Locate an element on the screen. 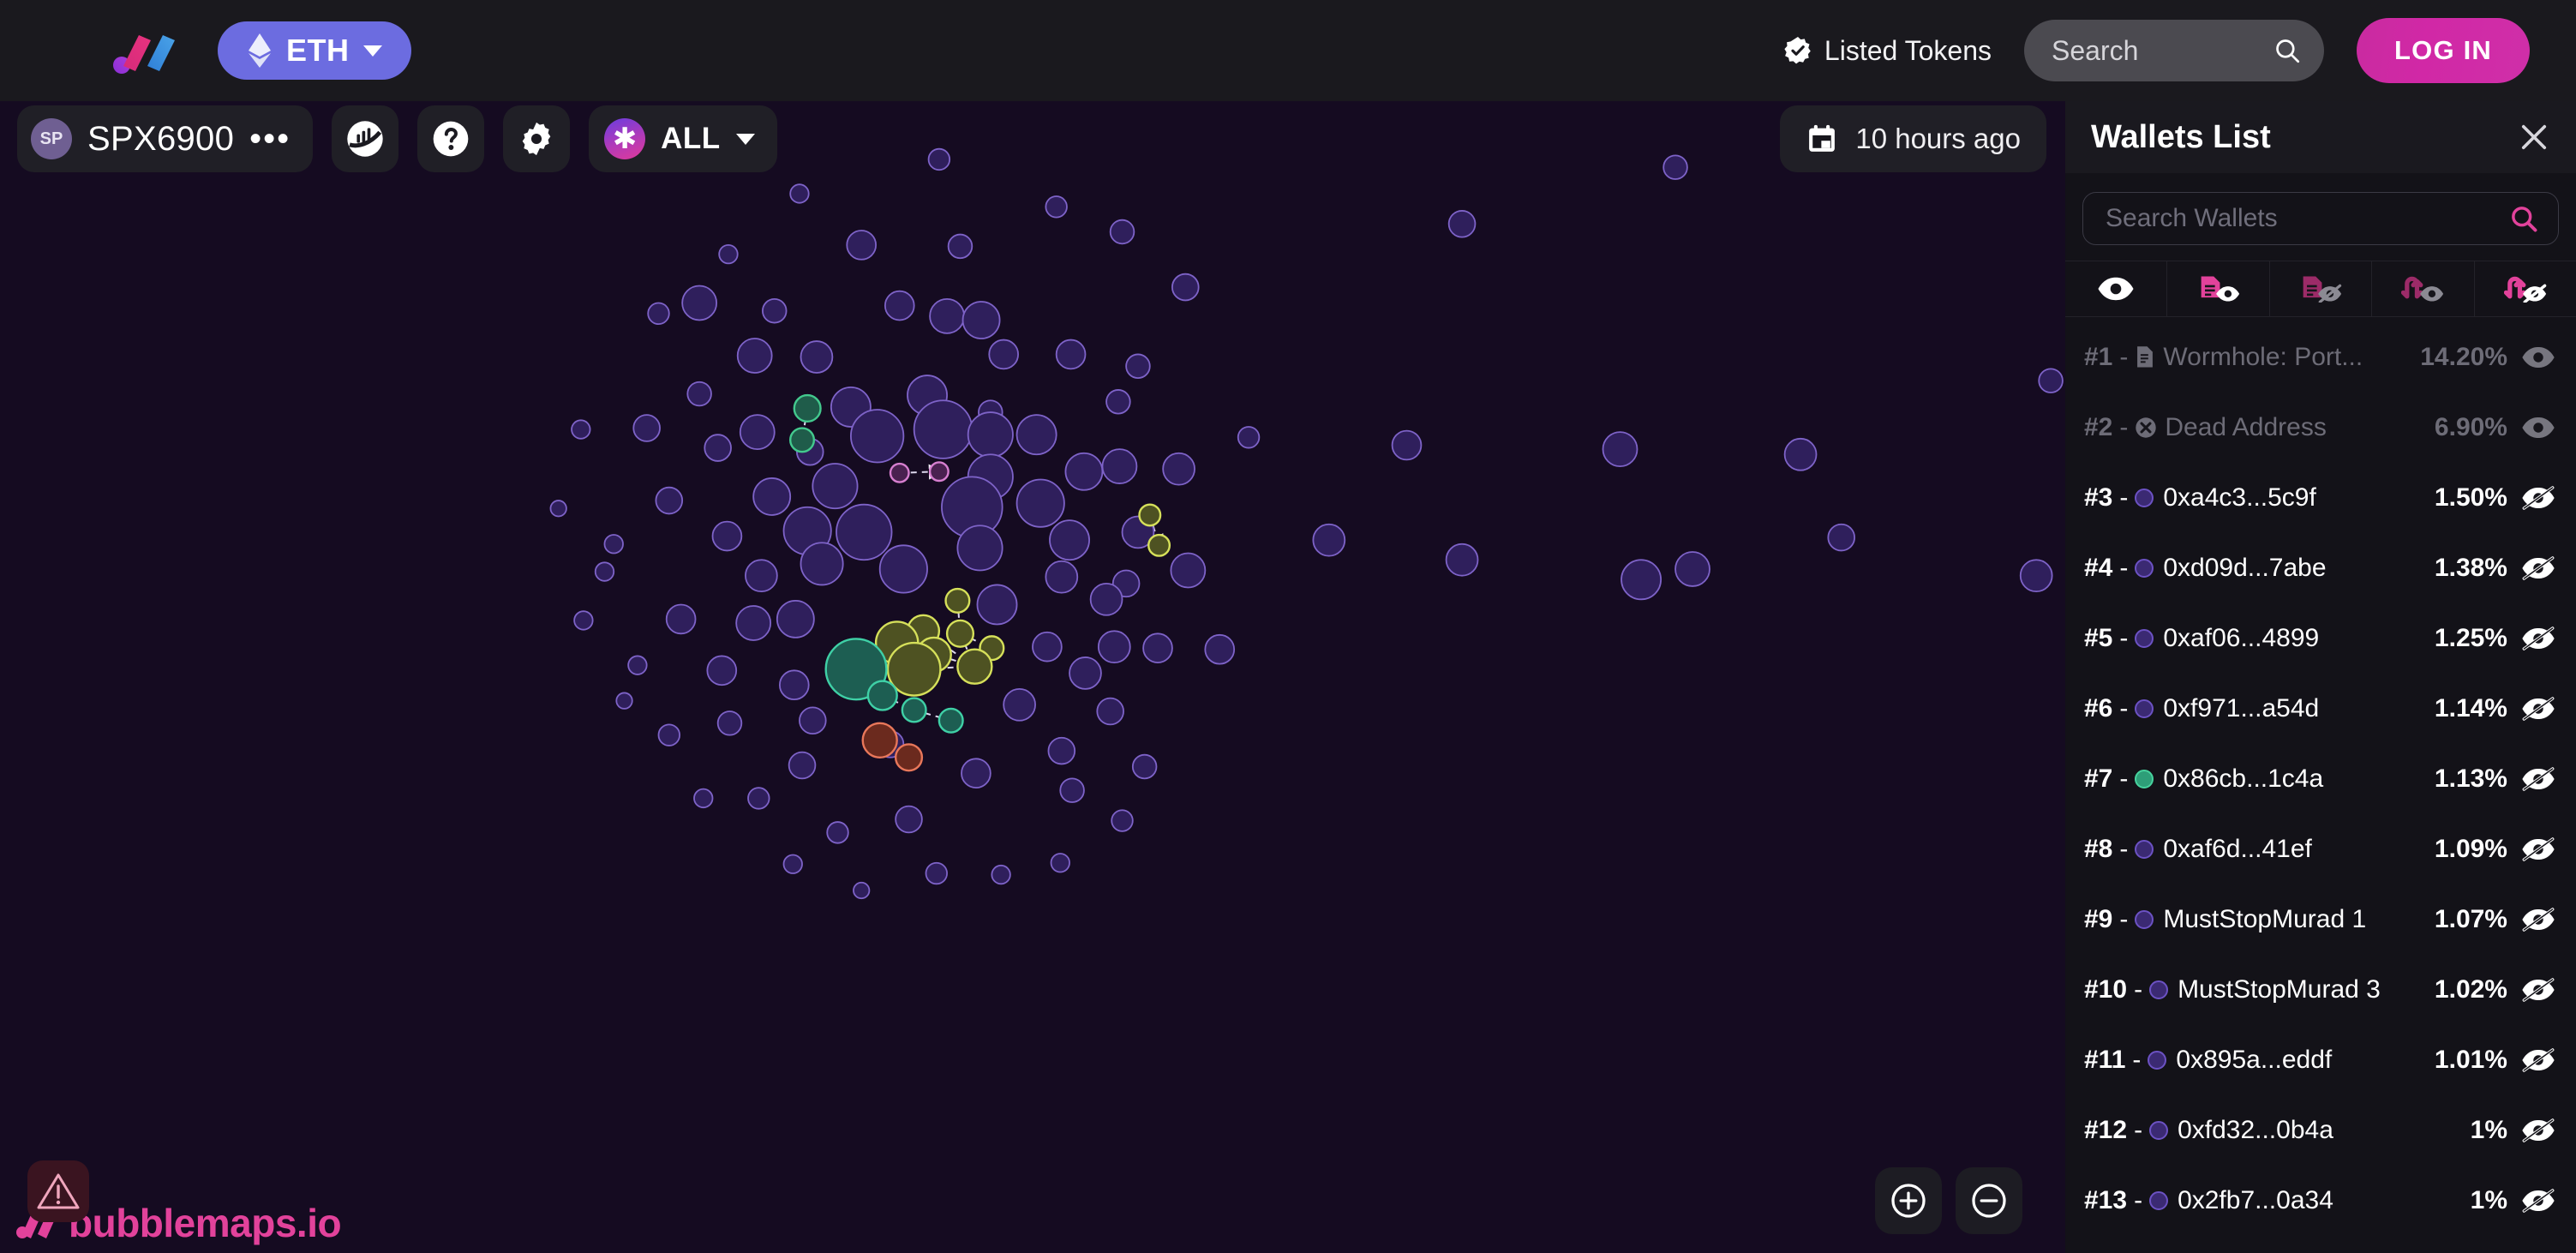 This screenshot has height=1253, width=2576. exchanges-hidden-filter is located at coordinates (2525, 288).